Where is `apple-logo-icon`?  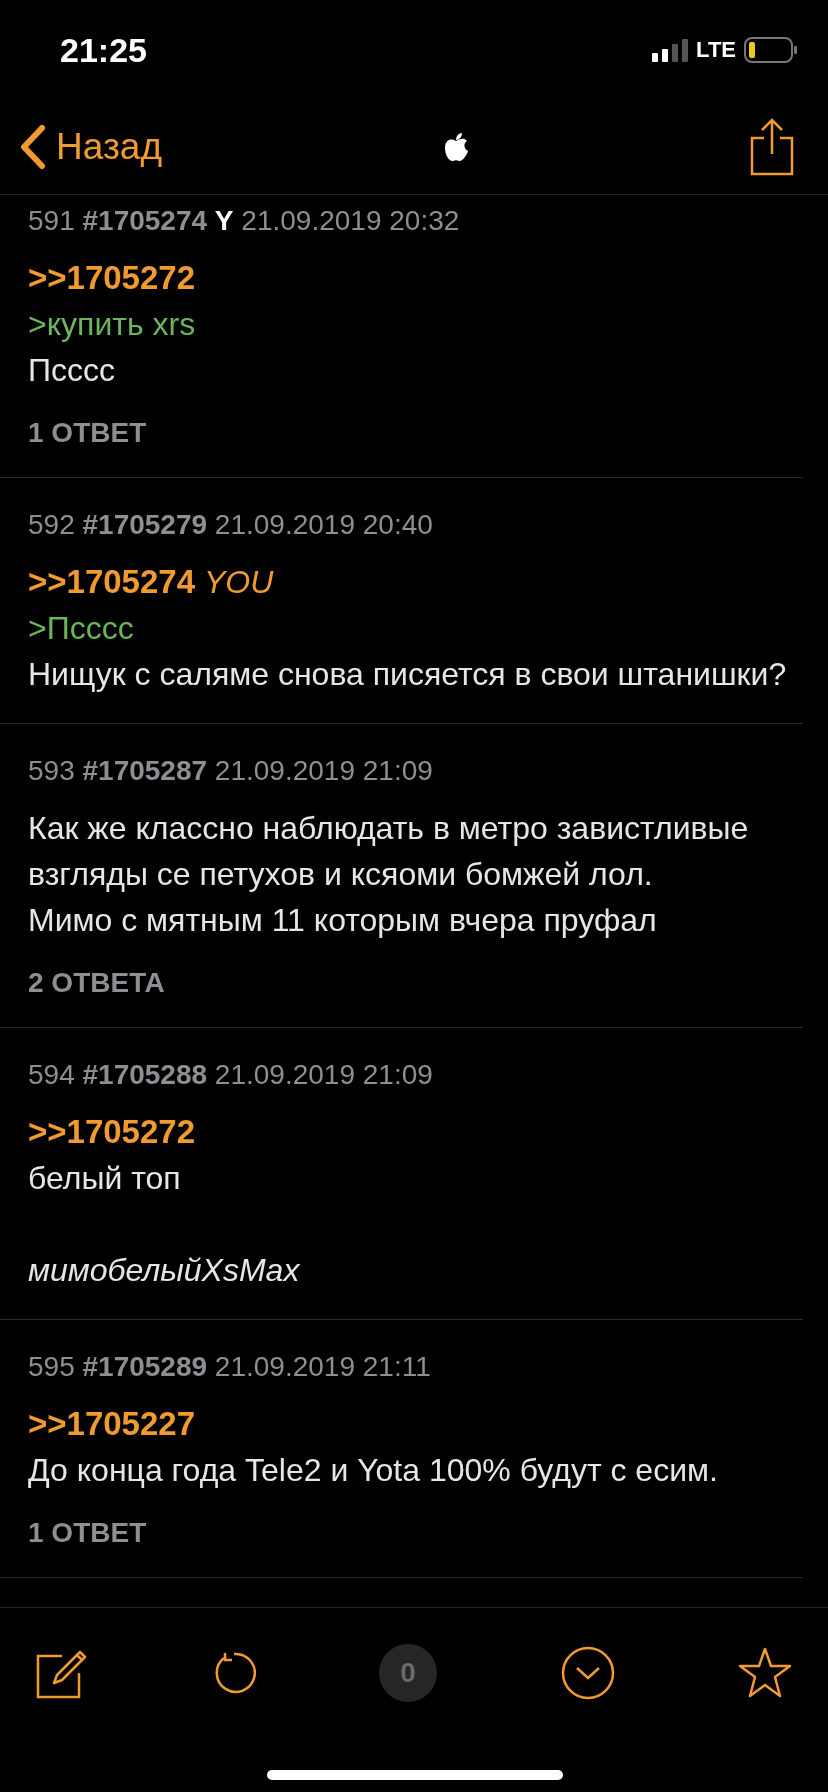 apple-logo-icon is located at coordinates (456, 147).